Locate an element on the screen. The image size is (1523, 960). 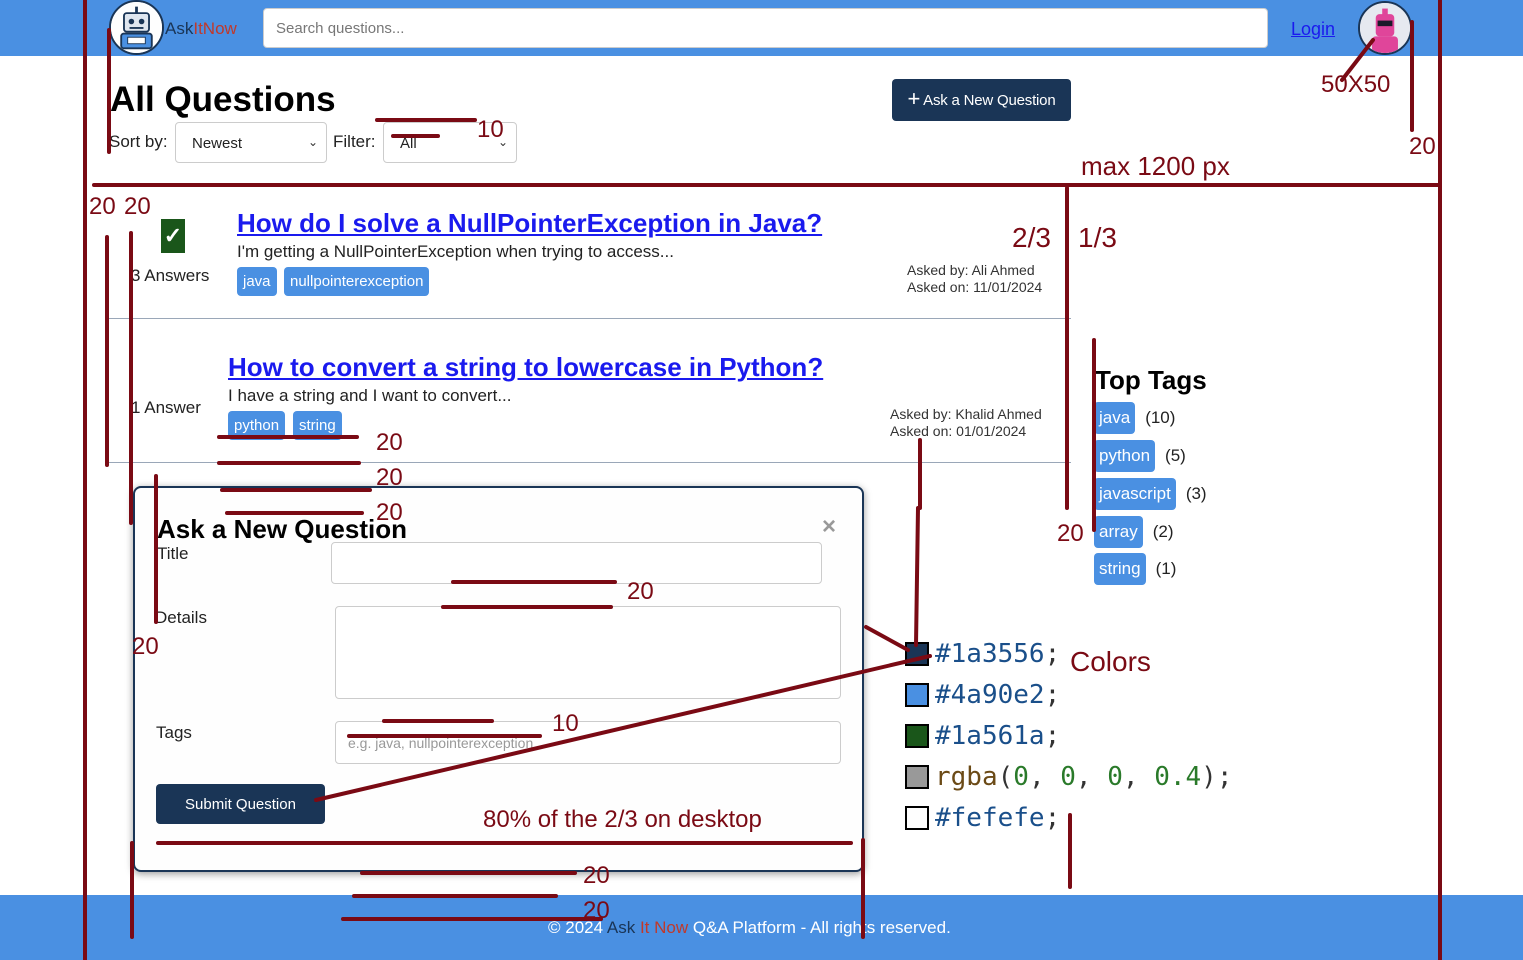
color-code: #1a3556; is located at coordinates (997, 654).